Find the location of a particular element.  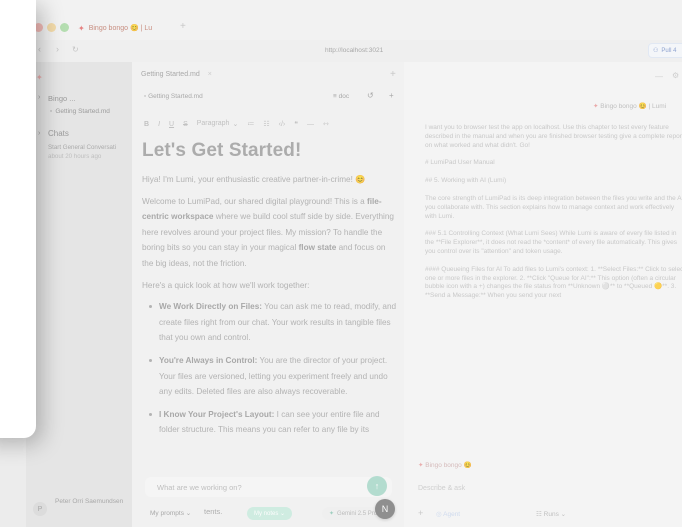

doc-counter: ≡ doc is located at coordinates (341, 96).